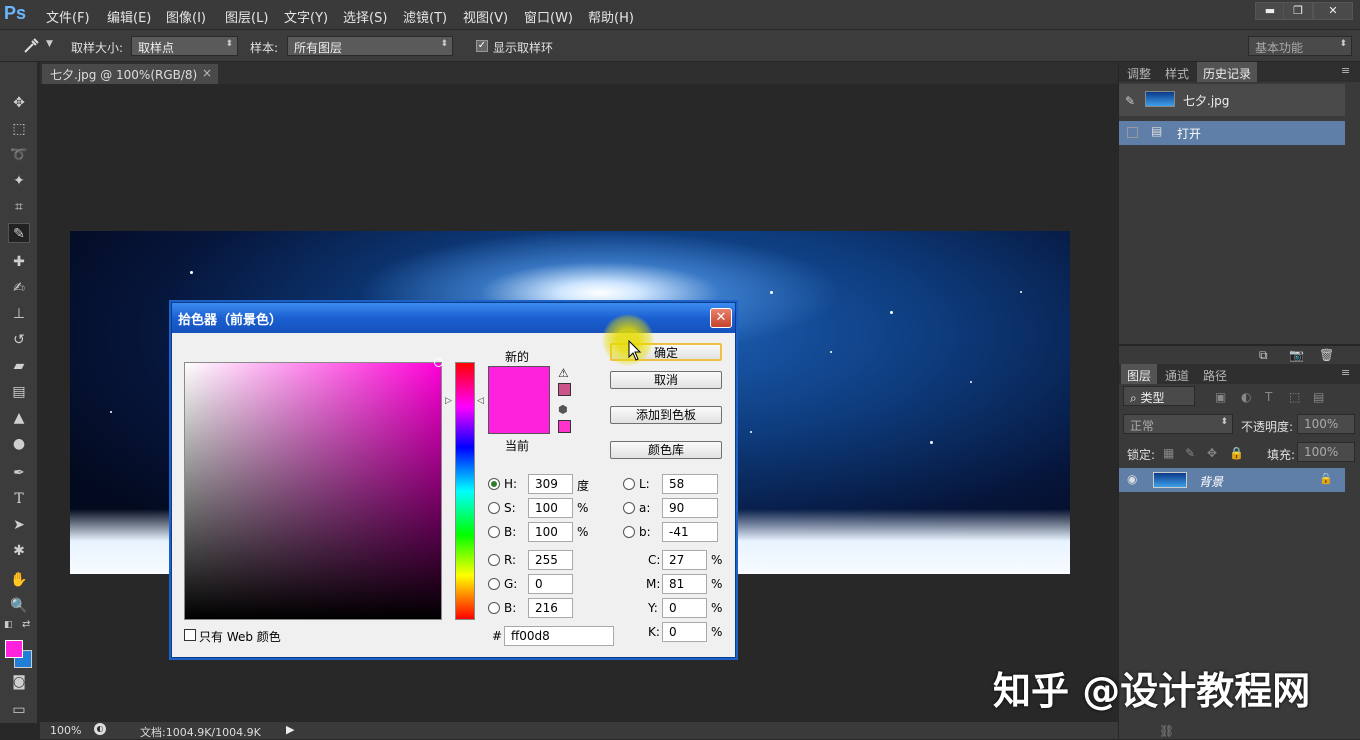  Describe the element at coordinates (1220, 397) in the screenshot. I see `filter-pixel-icon: ▣` at that location.